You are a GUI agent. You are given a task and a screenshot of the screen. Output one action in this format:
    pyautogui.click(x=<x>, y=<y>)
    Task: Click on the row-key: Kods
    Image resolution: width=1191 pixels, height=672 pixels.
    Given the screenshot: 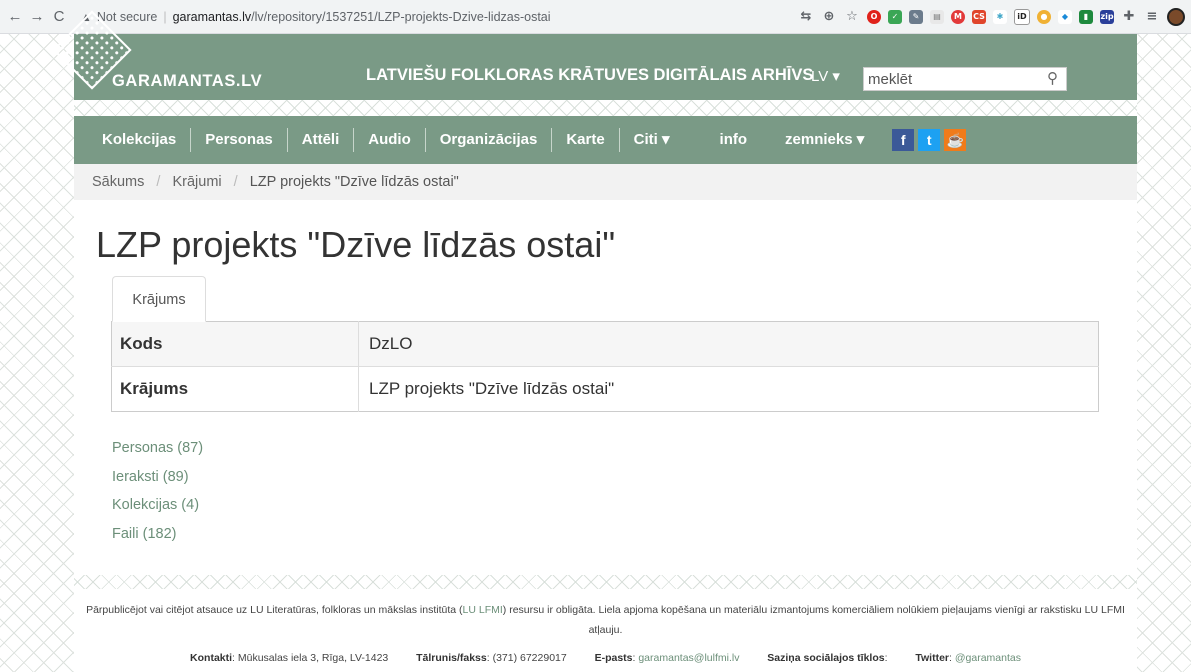 What is the action you would take?
    pyautogui.click(x=235, y=344)
    